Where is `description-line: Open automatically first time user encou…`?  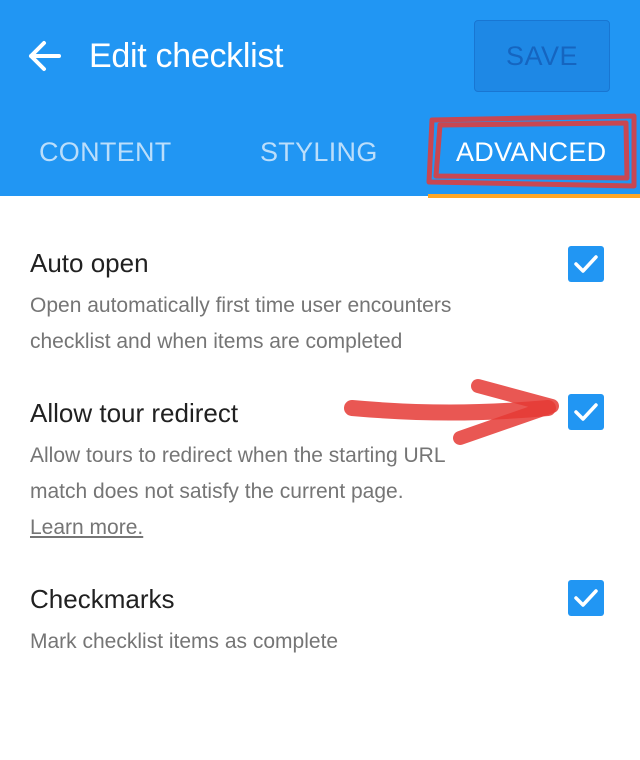
description-line: Open automatically first time user encou… is located at coordinates (241, 305).